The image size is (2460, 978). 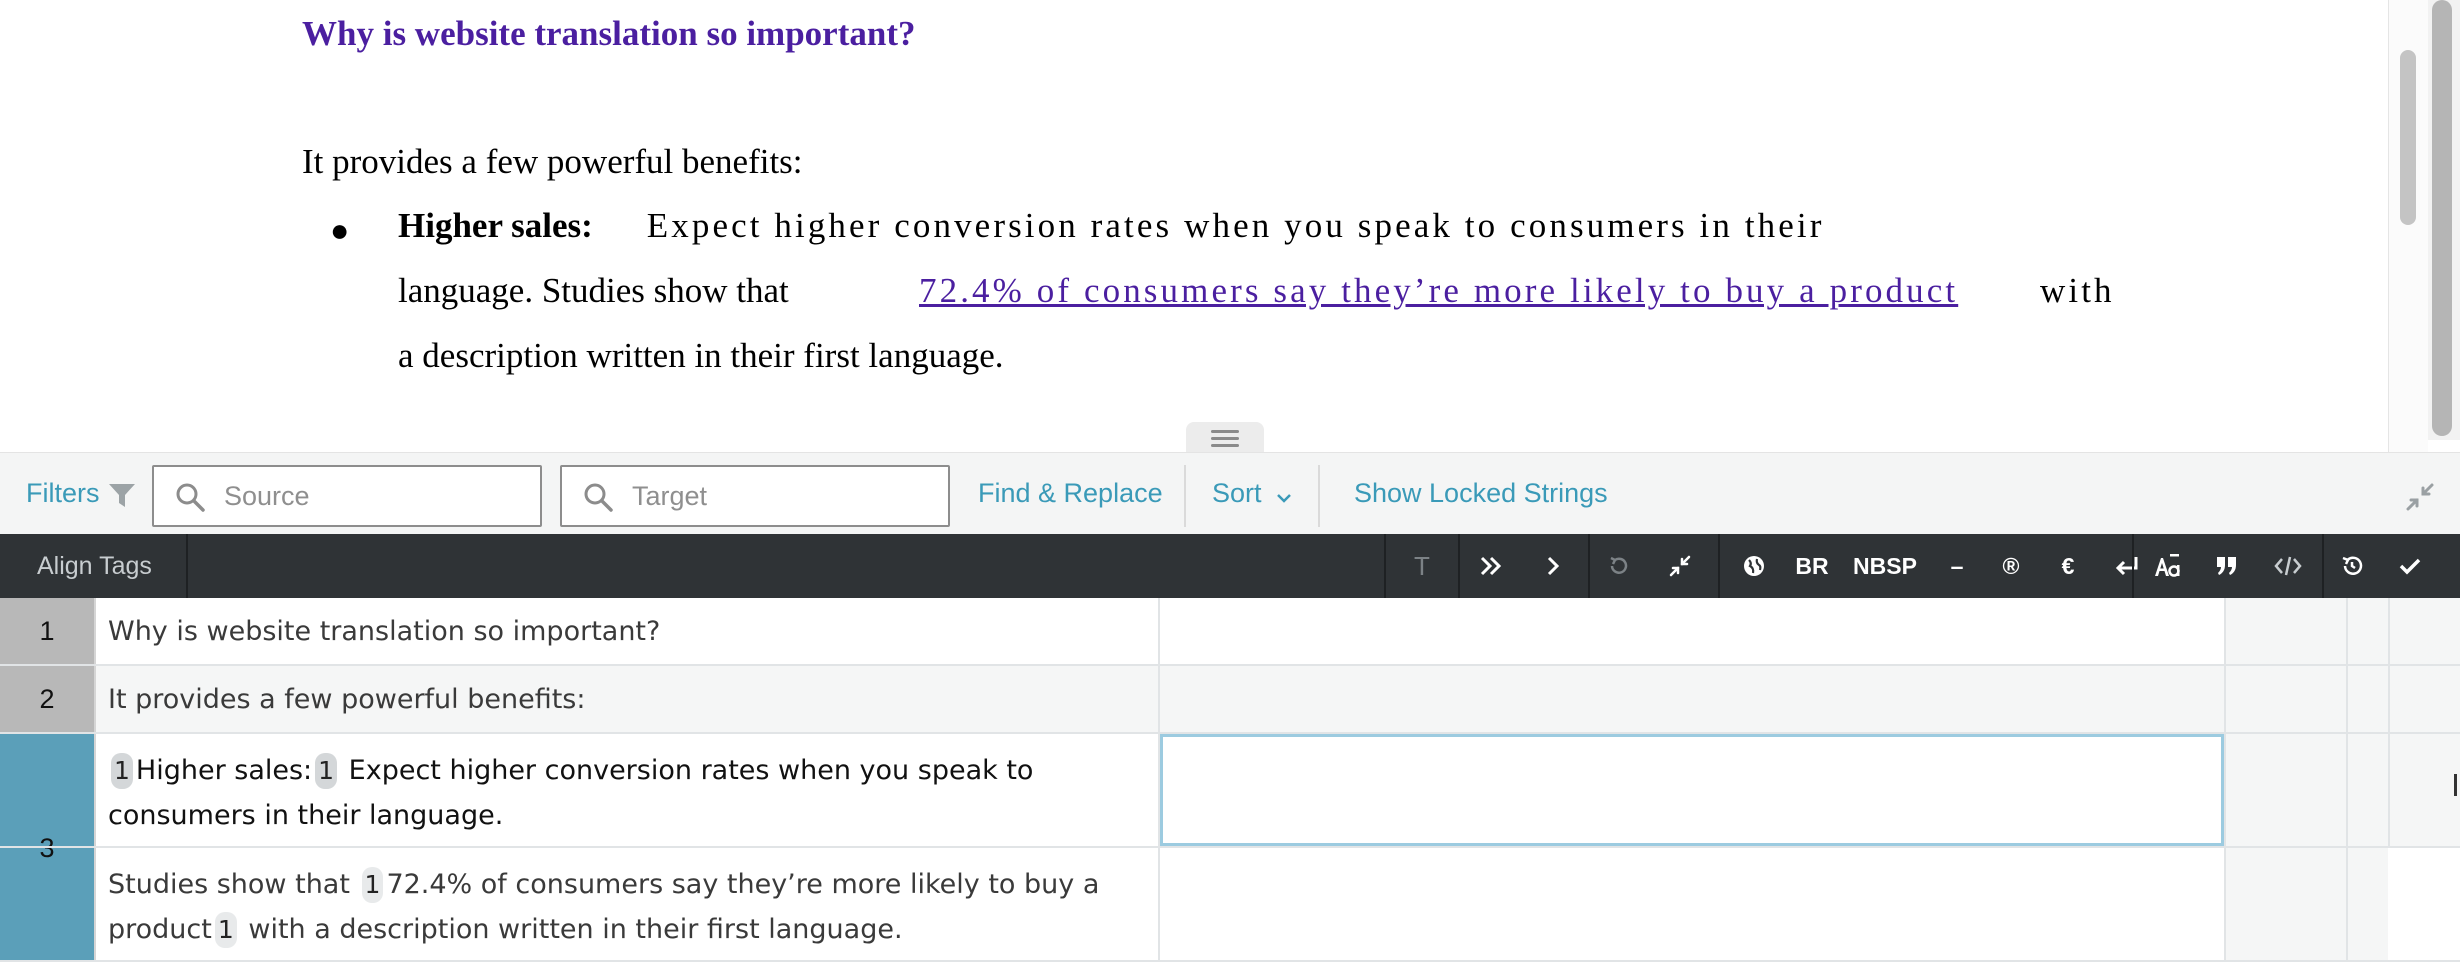 What do you see at coordinates (2068, 566) in the screenshot?
I see `euro-button: €` at bounding box center [2068, 566].